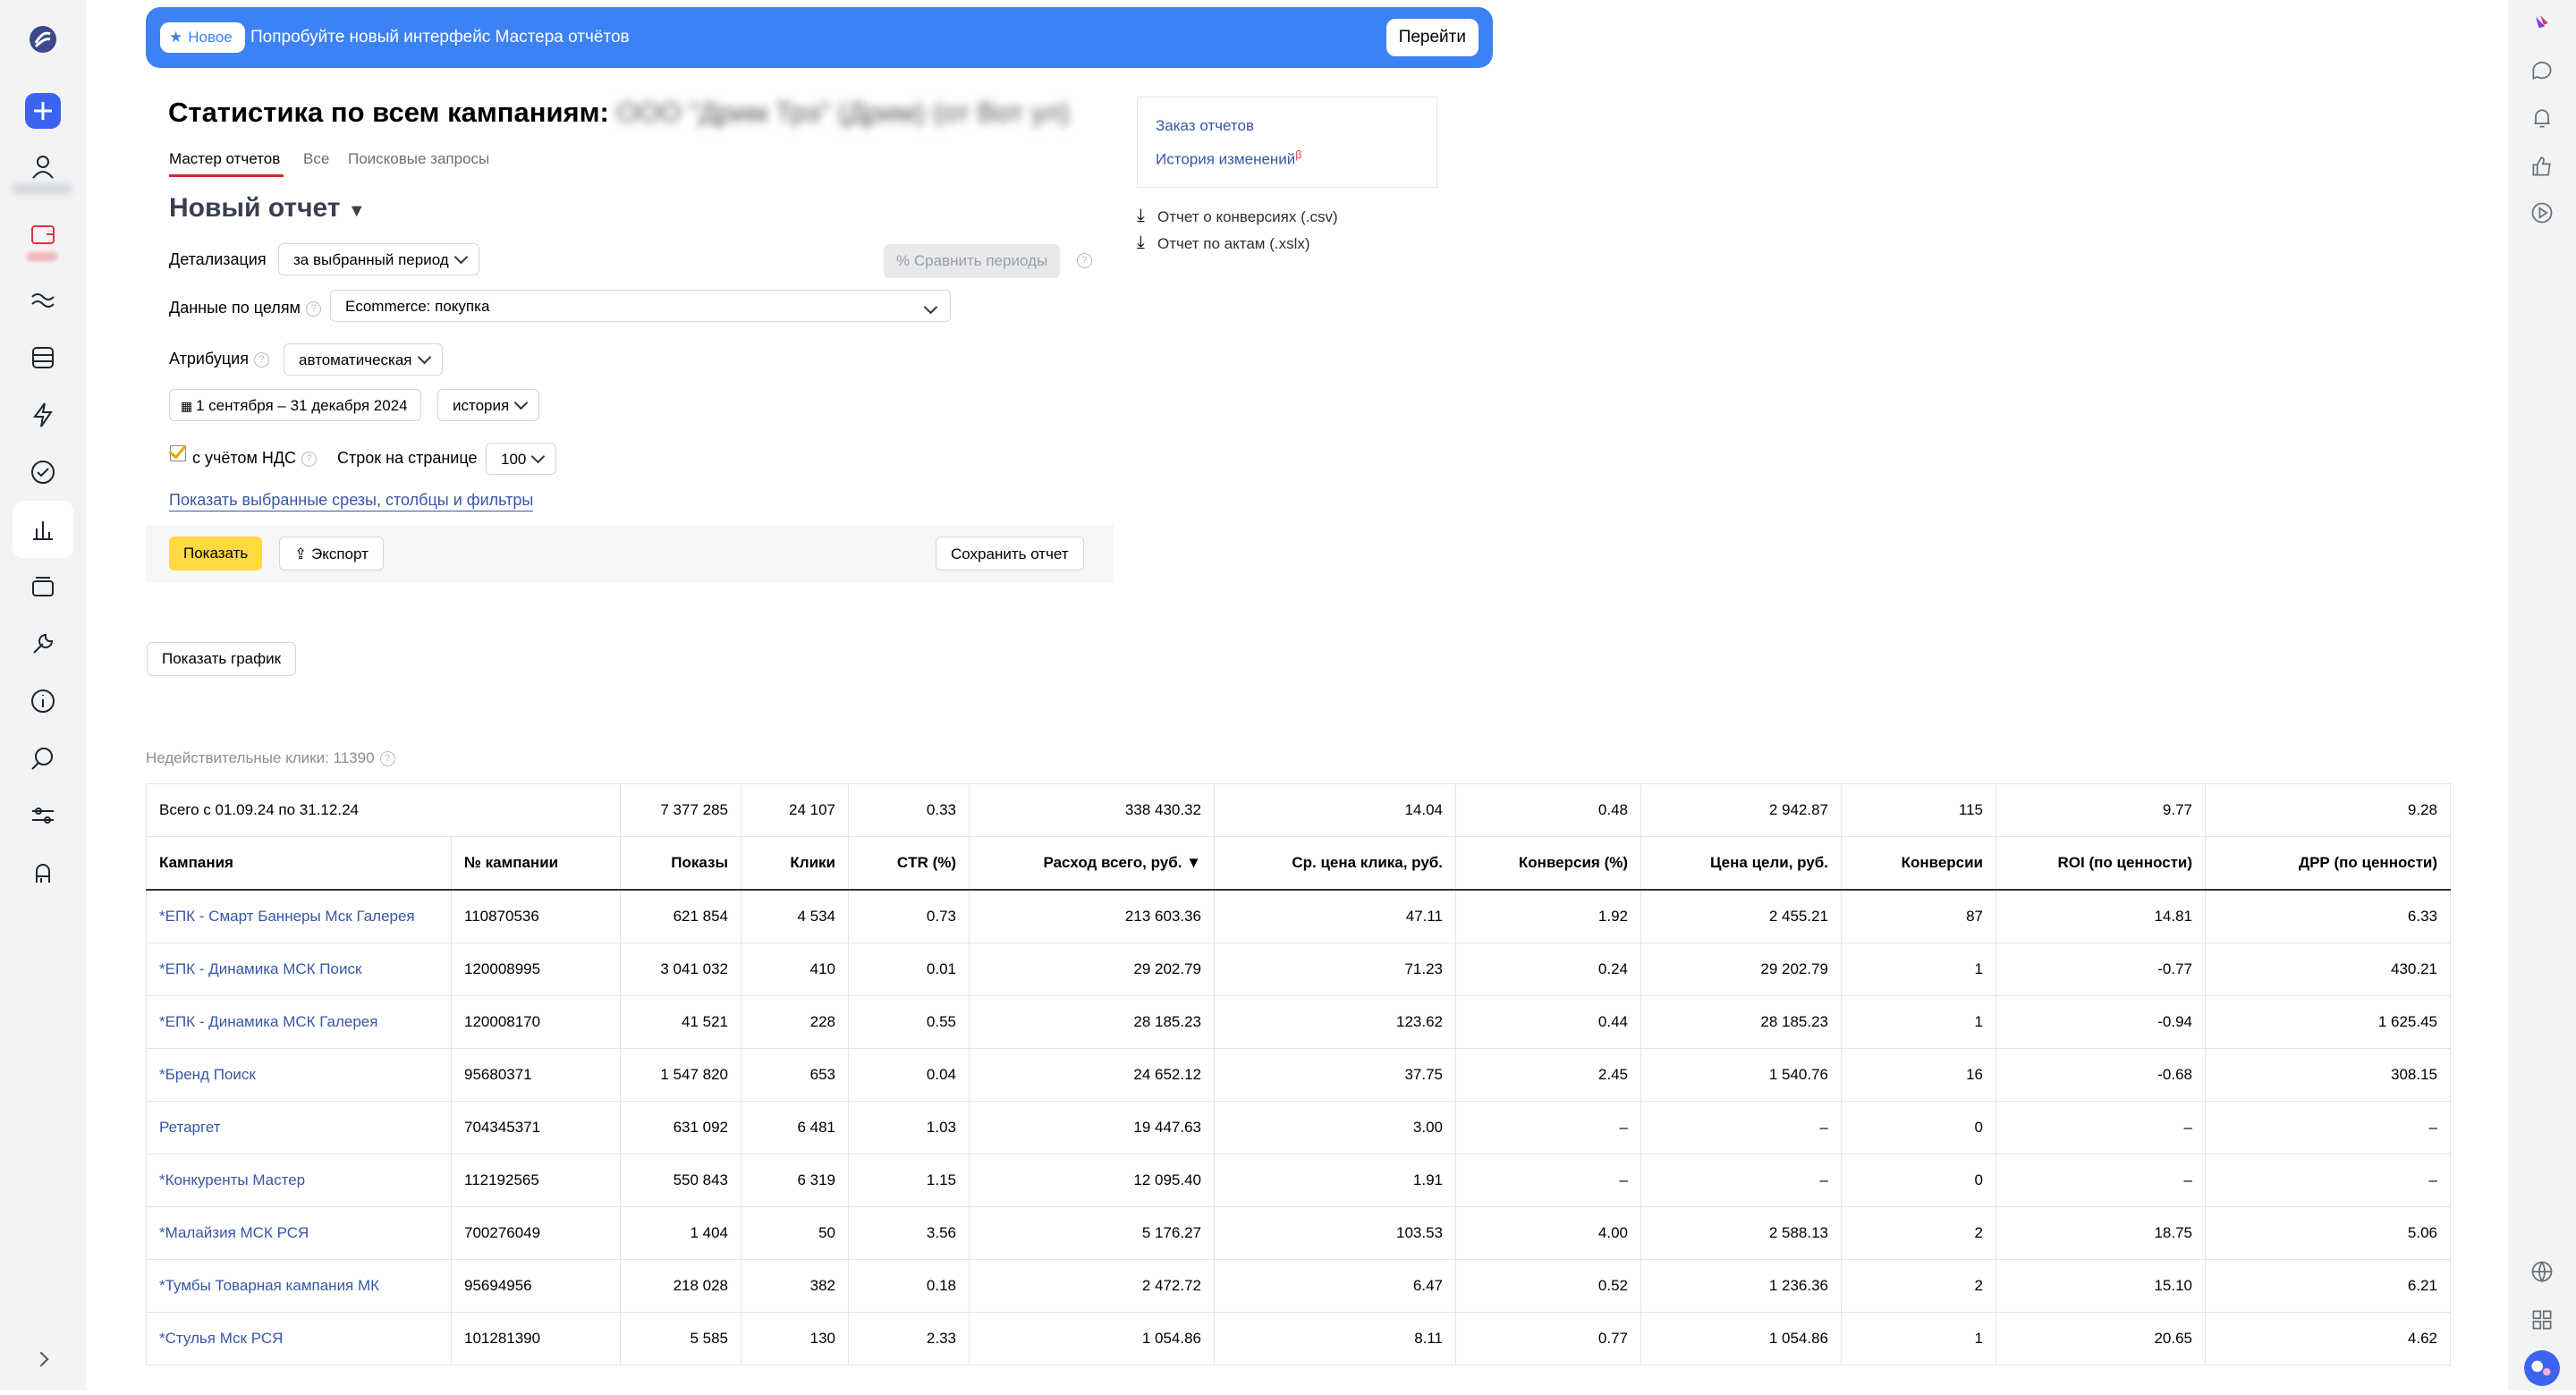 This screenshot has width=2576, height=1395. What do you see at coordinates (222, 659) in the screenshot?
I see `show-graph-button: Показать график` at bounding box center [222, 659].